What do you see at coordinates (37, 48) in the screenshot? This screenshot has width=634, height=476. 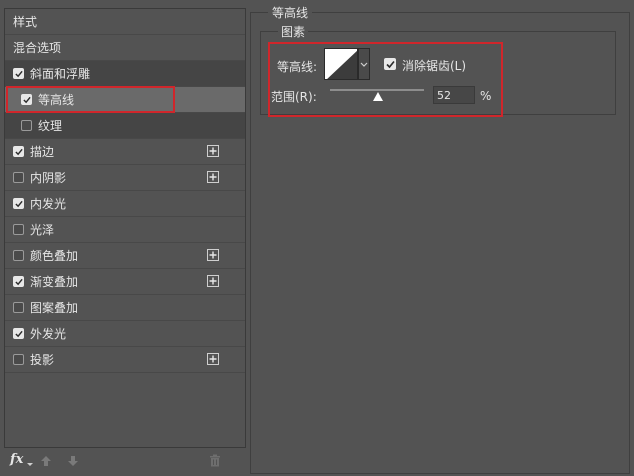 I see `style-item-label: 混合选项` at bounding box center [37, 48].